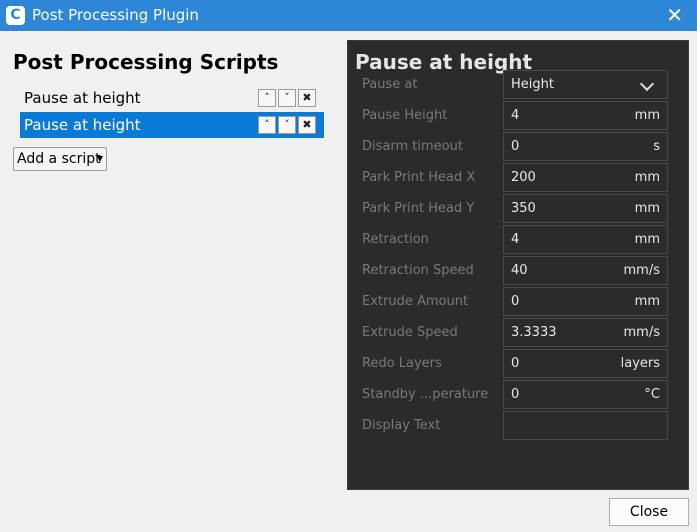 The image size is (697, 532). Describe the element at coordinates (534, 332) in the screenshot. I see `setting-value: 3.3333` at that location.